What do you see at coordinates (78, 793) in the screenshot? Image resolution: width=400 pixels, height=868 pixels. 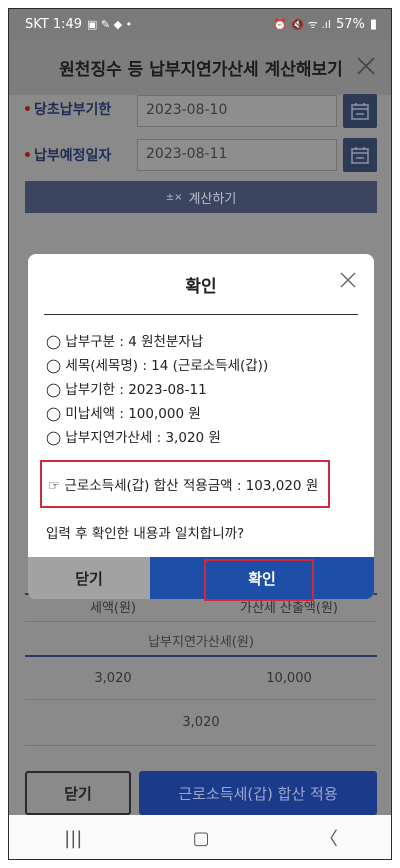 I see `close-button: 닫기` at bounding box center [78, 793].